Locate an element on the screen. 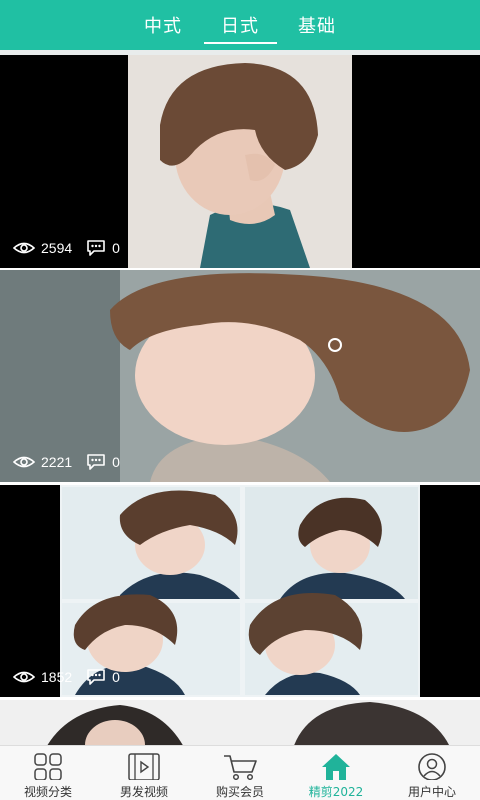 The image size is (480, 800). bottom-nav: 视频分类 男发视频 购买会员 精剪2022 用户中心 is located at coordinates (240, 772).